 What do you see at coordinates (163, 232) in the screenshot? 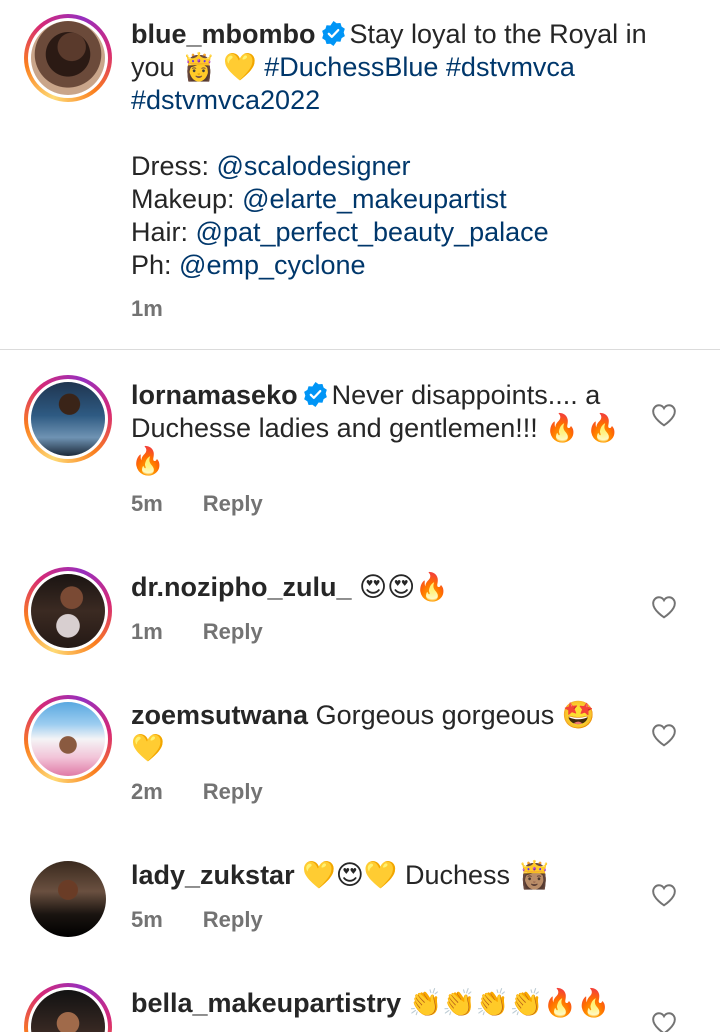
I see `credit-label: Hair:` at bounding box center [163, 232].